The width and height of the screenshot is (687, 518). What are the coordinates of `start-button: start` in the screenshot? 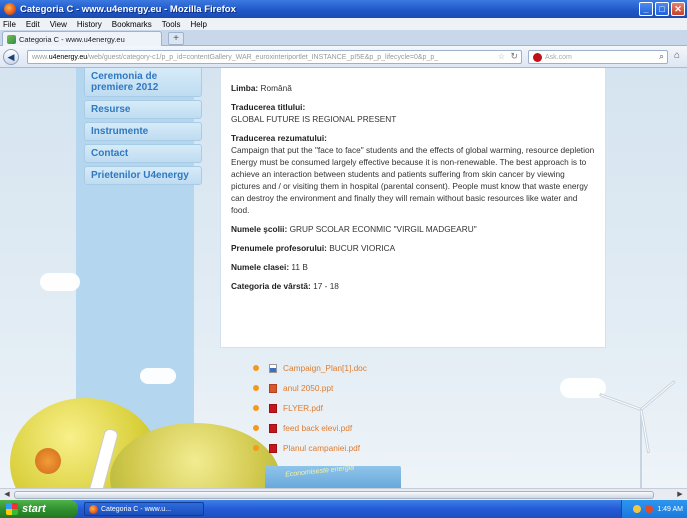 It's located at (39, 509).